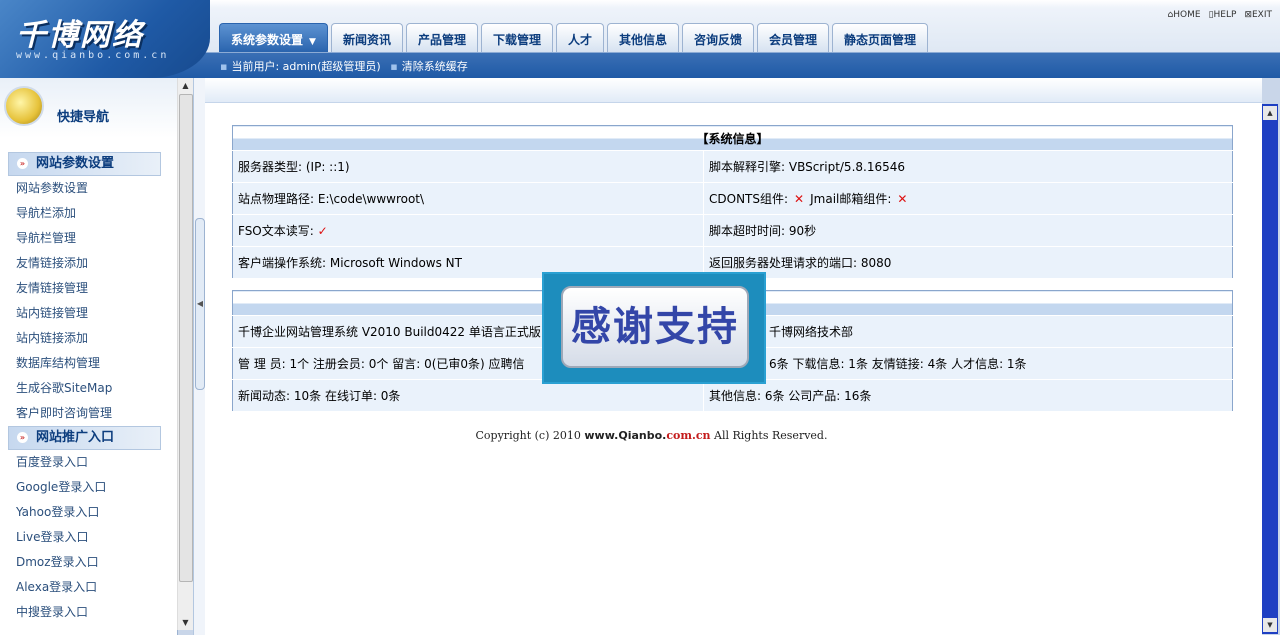  Describe the element at coordinates (366, 37) in the screenshot. I see `tab-news: 新闻资讯` at that location.